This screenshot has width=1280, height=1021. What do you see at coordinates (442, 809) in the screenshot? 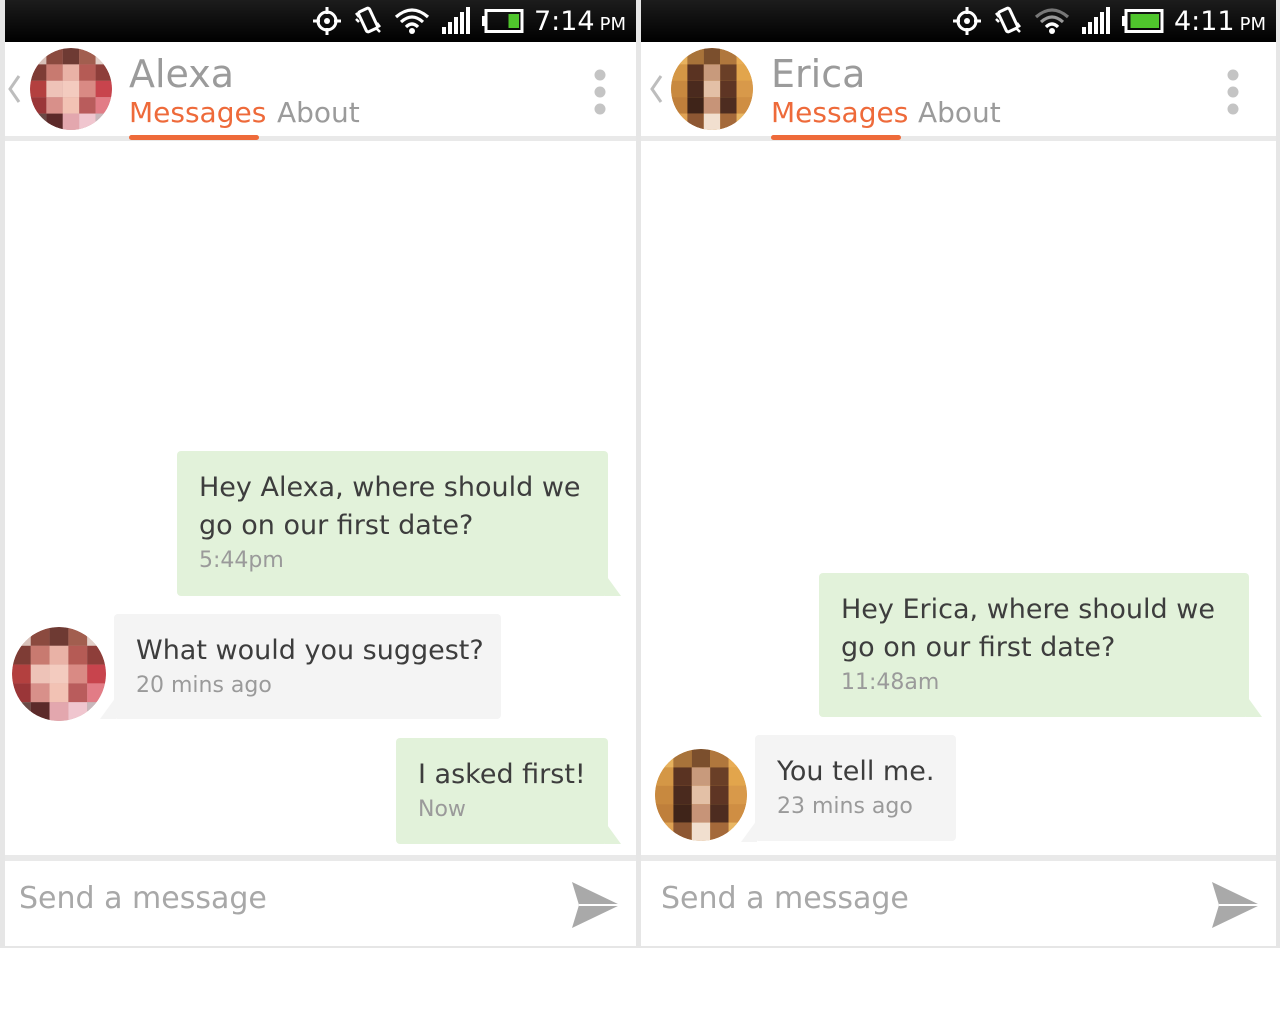
I see `message-timestamp: Now` at bounding box center [442, 809].